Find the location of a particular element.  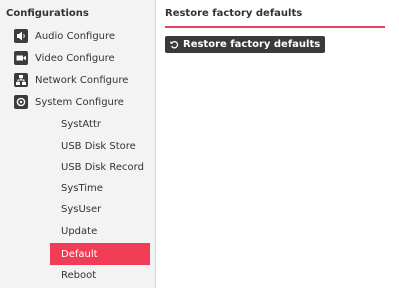

restore-factory-defaults-button: Restore factory defaults is located at coordinates (245, 44).